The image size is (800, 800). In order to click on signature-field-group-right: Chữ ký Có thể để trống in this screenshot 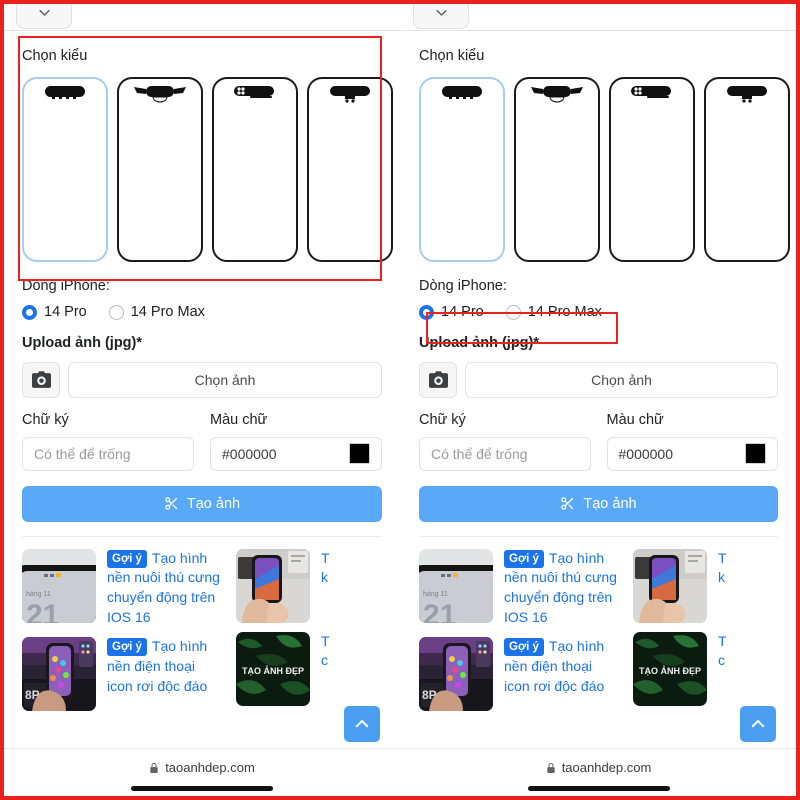, I will do `click(505, 441)`.